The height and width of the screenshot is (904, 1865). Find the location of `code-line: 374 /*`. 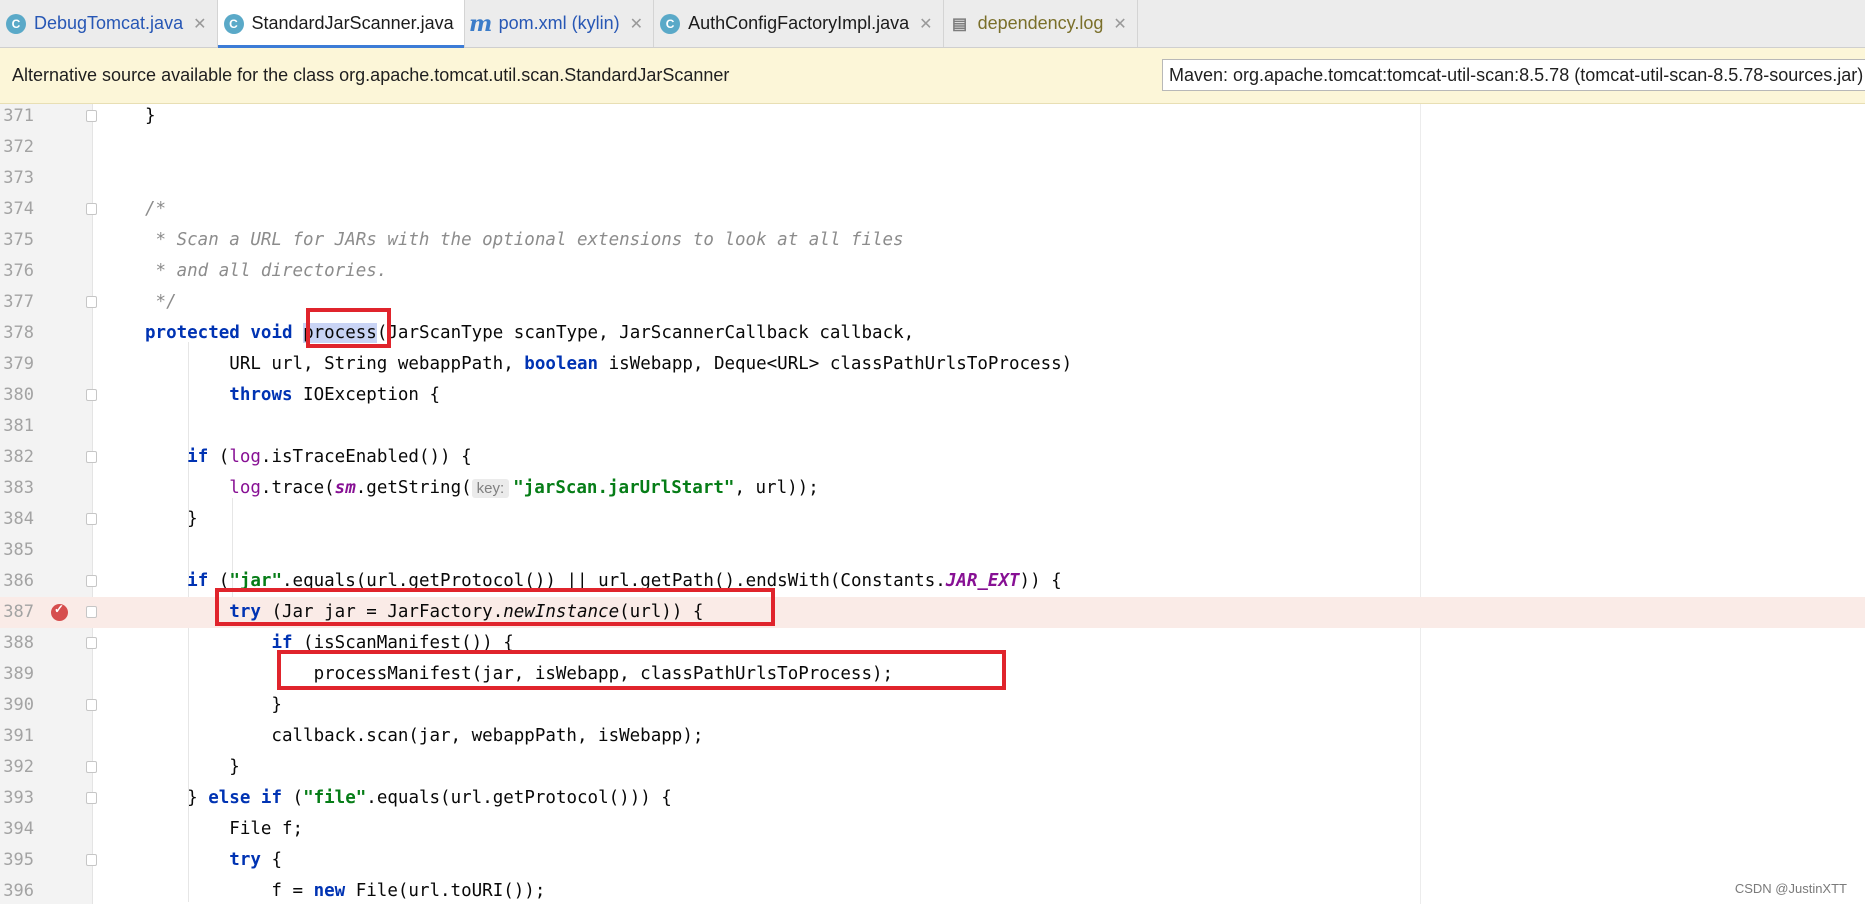

code-line: 374 /* is located at coordinates (932, 209).